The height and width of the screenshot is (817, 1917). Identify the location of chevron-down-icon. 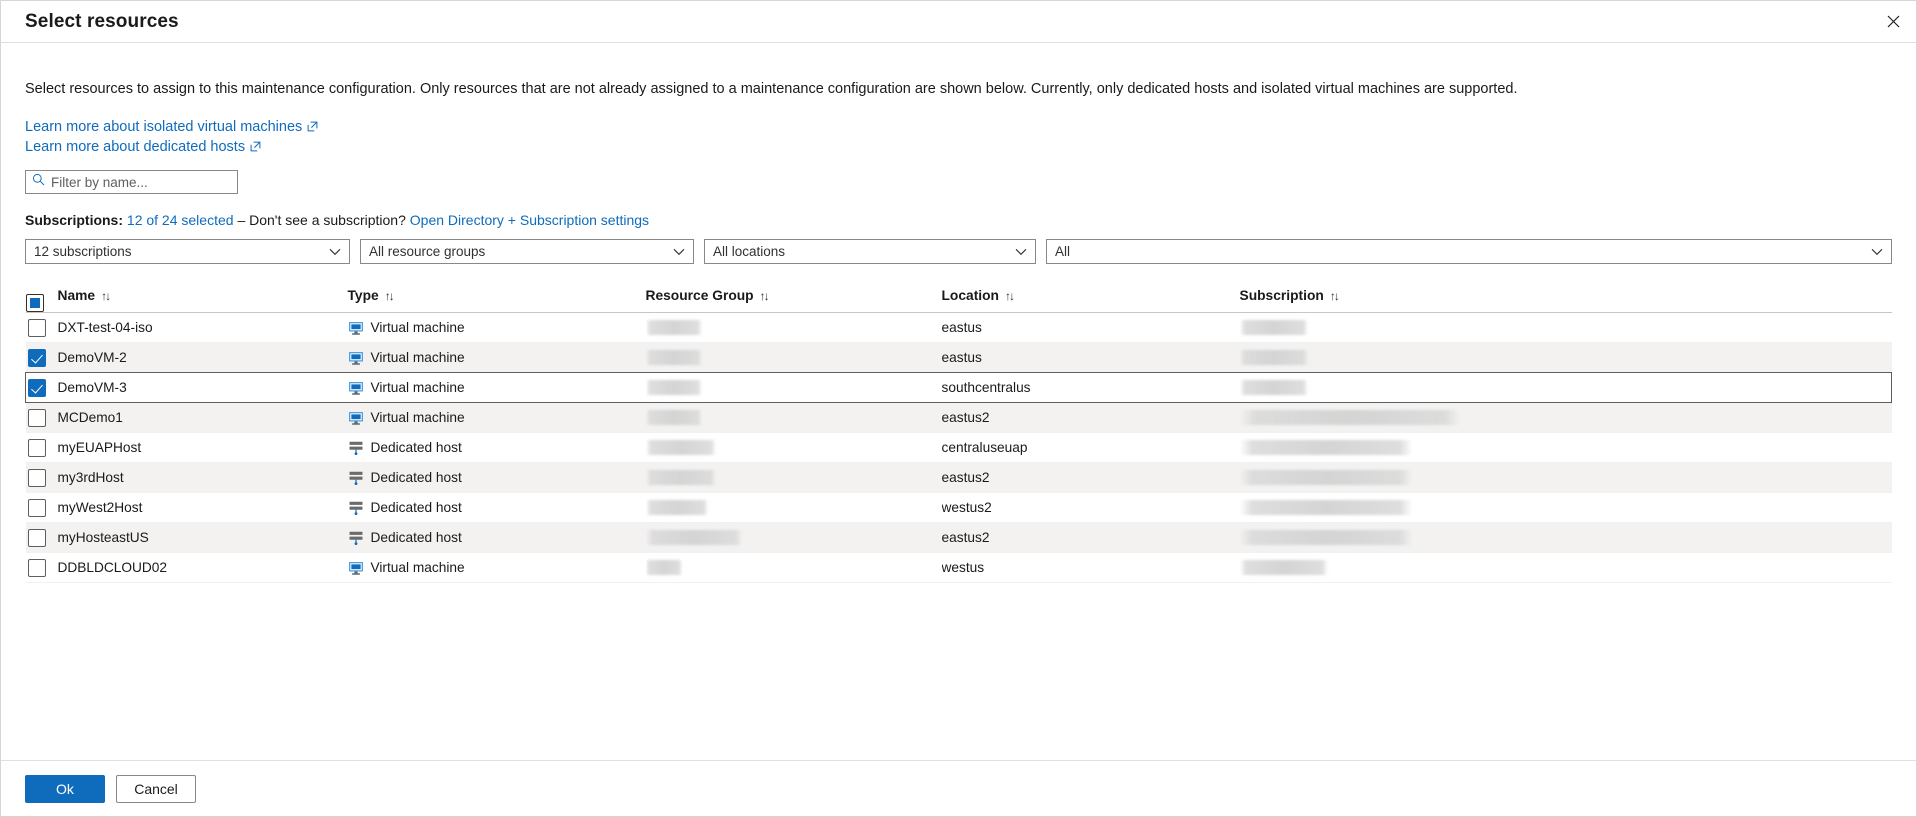
(1021, 251).